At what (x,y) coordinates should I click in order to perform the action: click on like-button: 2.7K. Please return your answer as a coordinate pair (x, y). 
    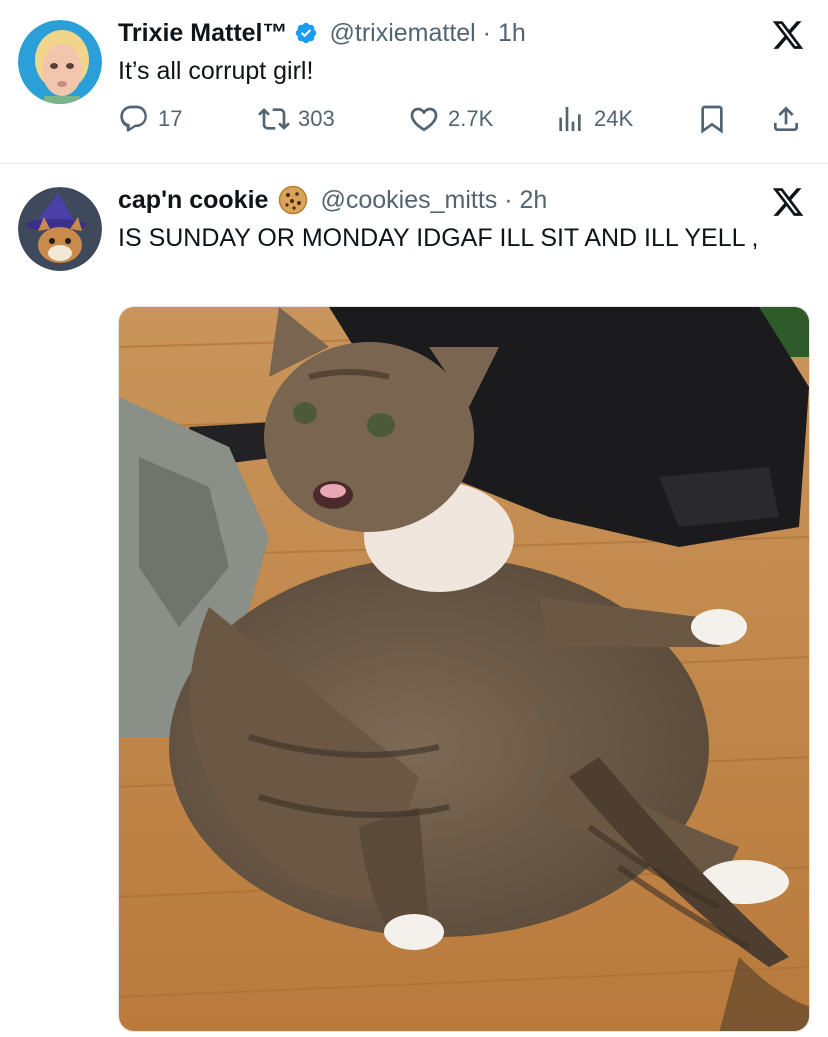
    Looking at the image, I should click on (450, 119).